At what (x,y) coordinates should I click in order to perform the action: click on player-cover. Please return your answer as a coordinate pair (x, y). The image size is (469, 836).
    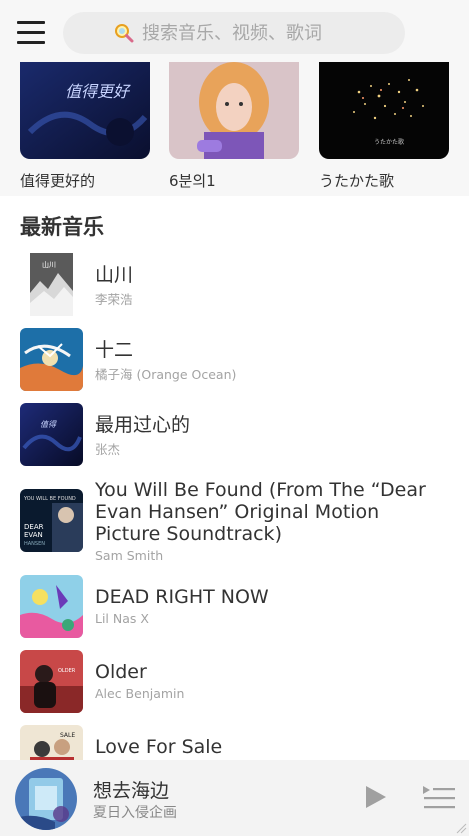
    Looking at the image, I should click on (46, 799).